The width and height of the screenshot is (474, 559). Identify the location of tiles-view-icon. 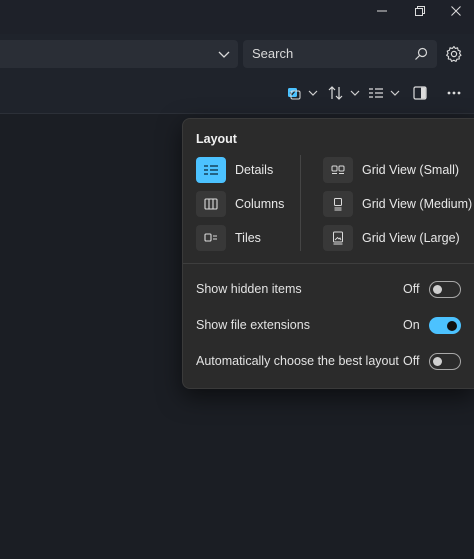
(211, 238).